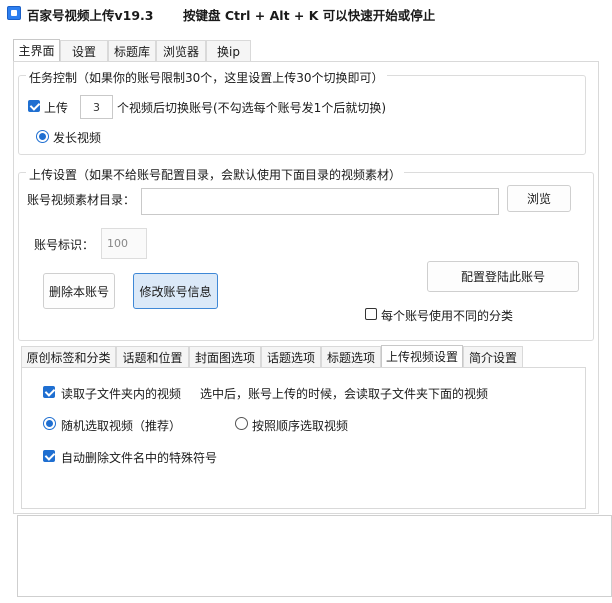  I want to click on tab-title-library: 标题库, so click(132, 50).